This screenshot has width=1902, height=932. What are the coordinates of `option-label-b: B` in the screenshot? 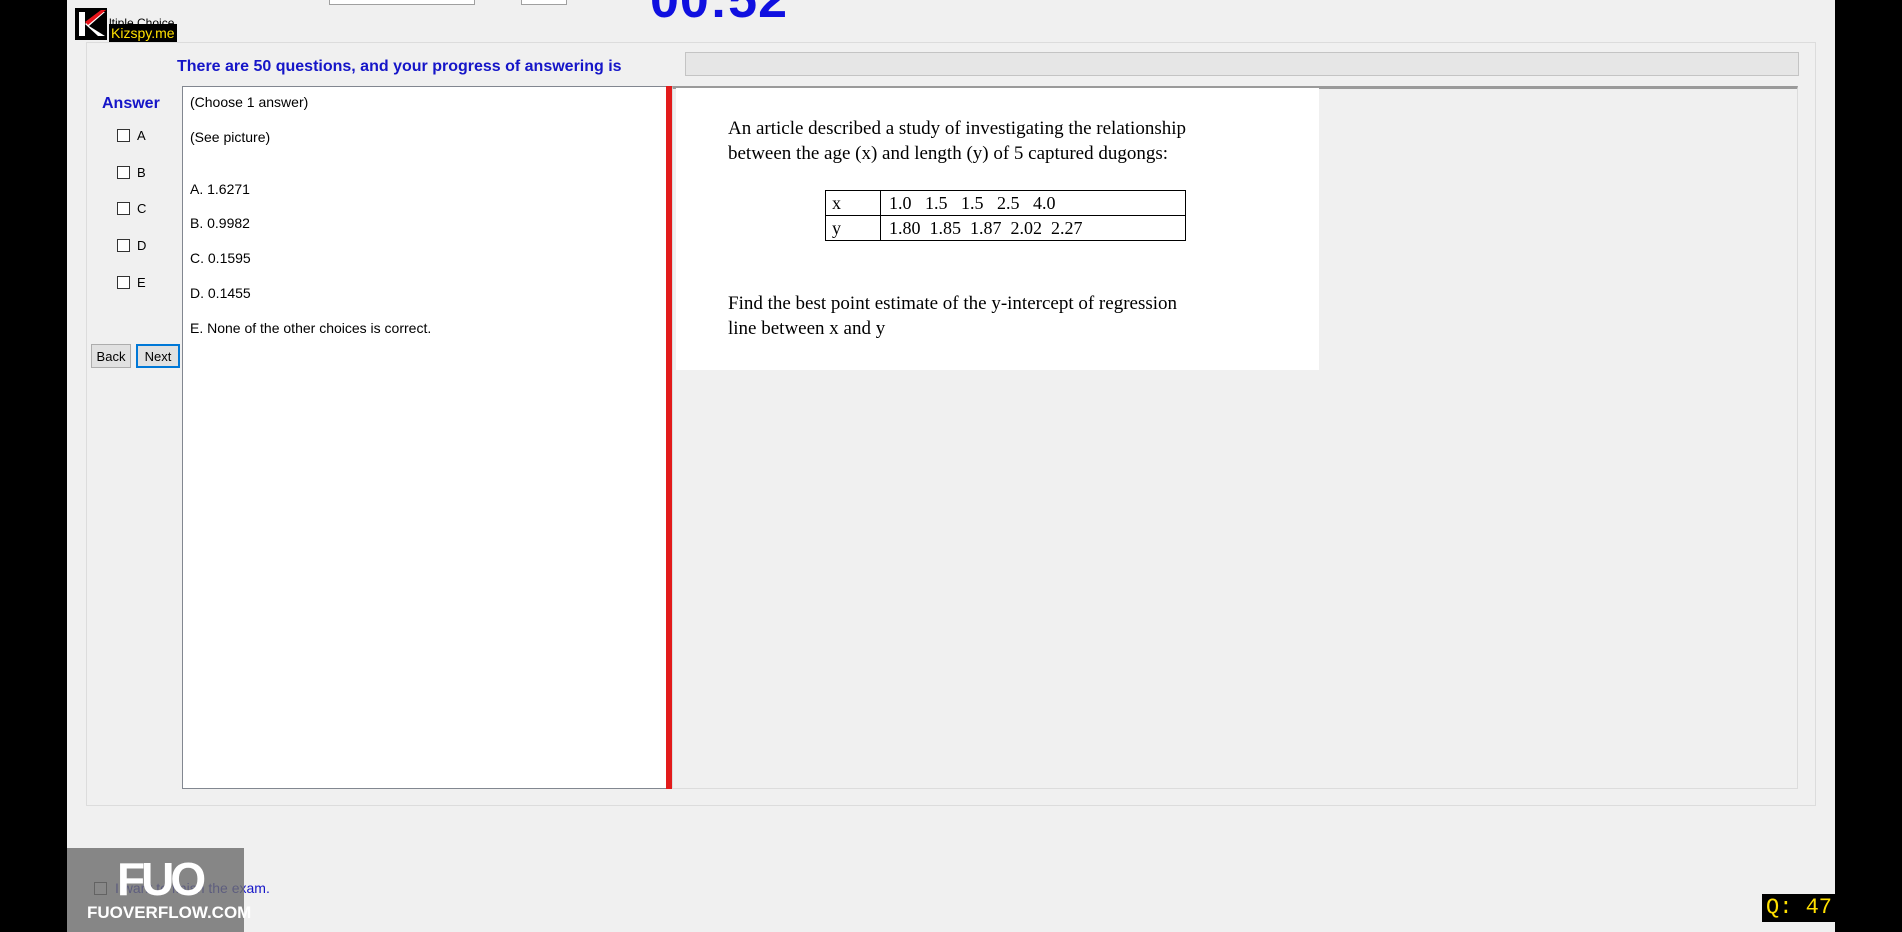 It's located at (141, 172).